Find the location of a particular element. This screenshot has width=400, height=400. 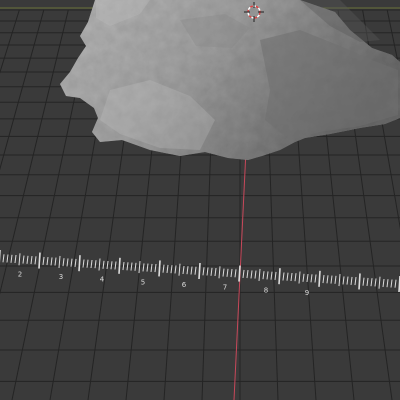

ruler-label: 9 is located at coordinates (307, 293).